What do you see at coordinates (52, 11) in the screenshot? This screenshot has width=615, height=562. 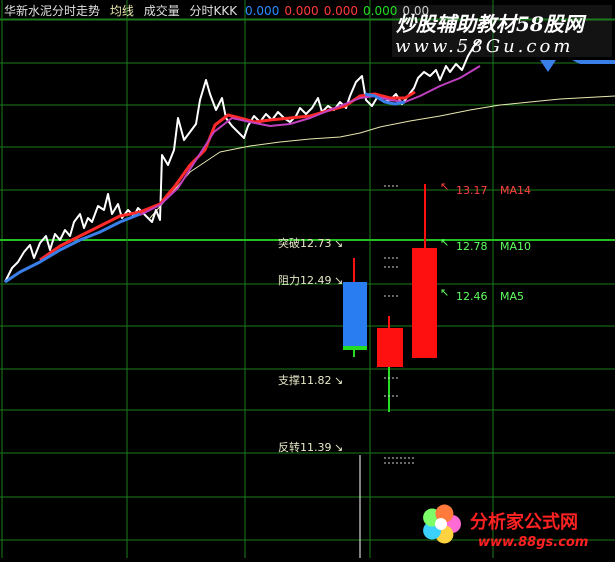 I see `stock-title: 华新水泥分时走势` at bounding box center [52, 11].